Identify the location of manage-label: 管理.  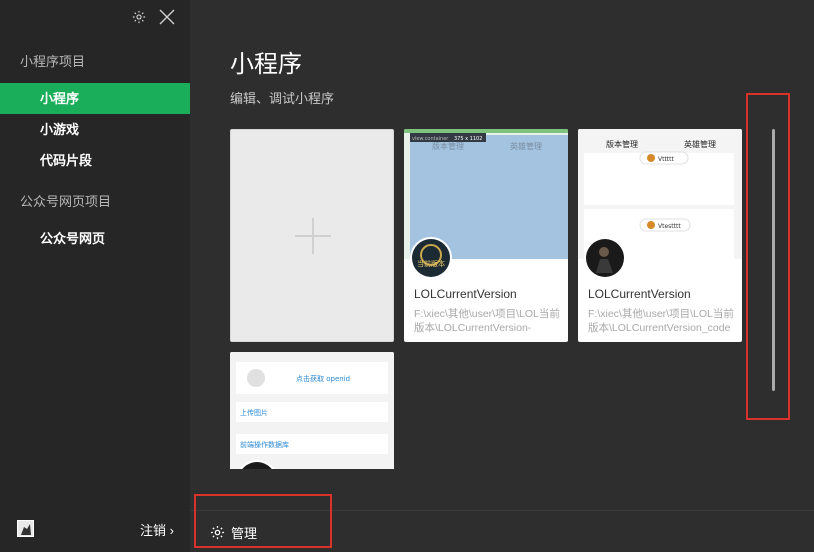
(244, 533).